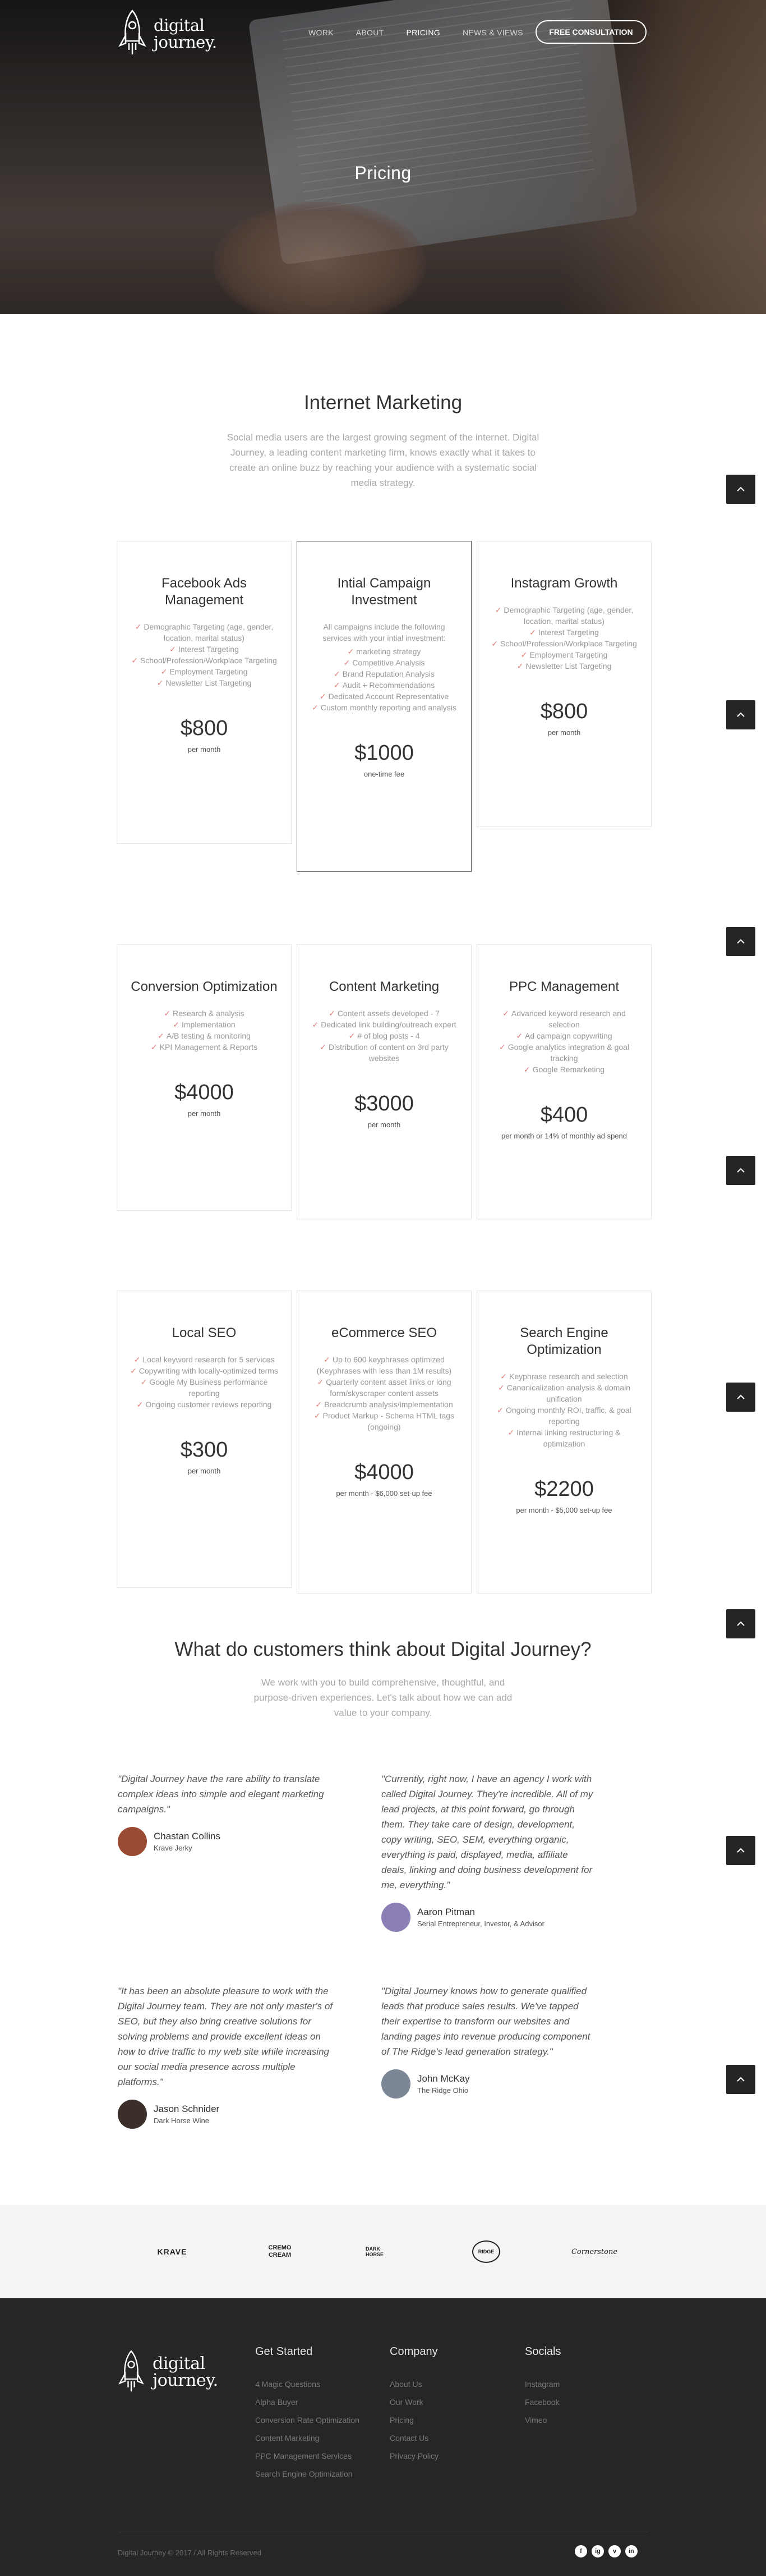  I want to click on instagram-icon: ig, so click(598, 2551).